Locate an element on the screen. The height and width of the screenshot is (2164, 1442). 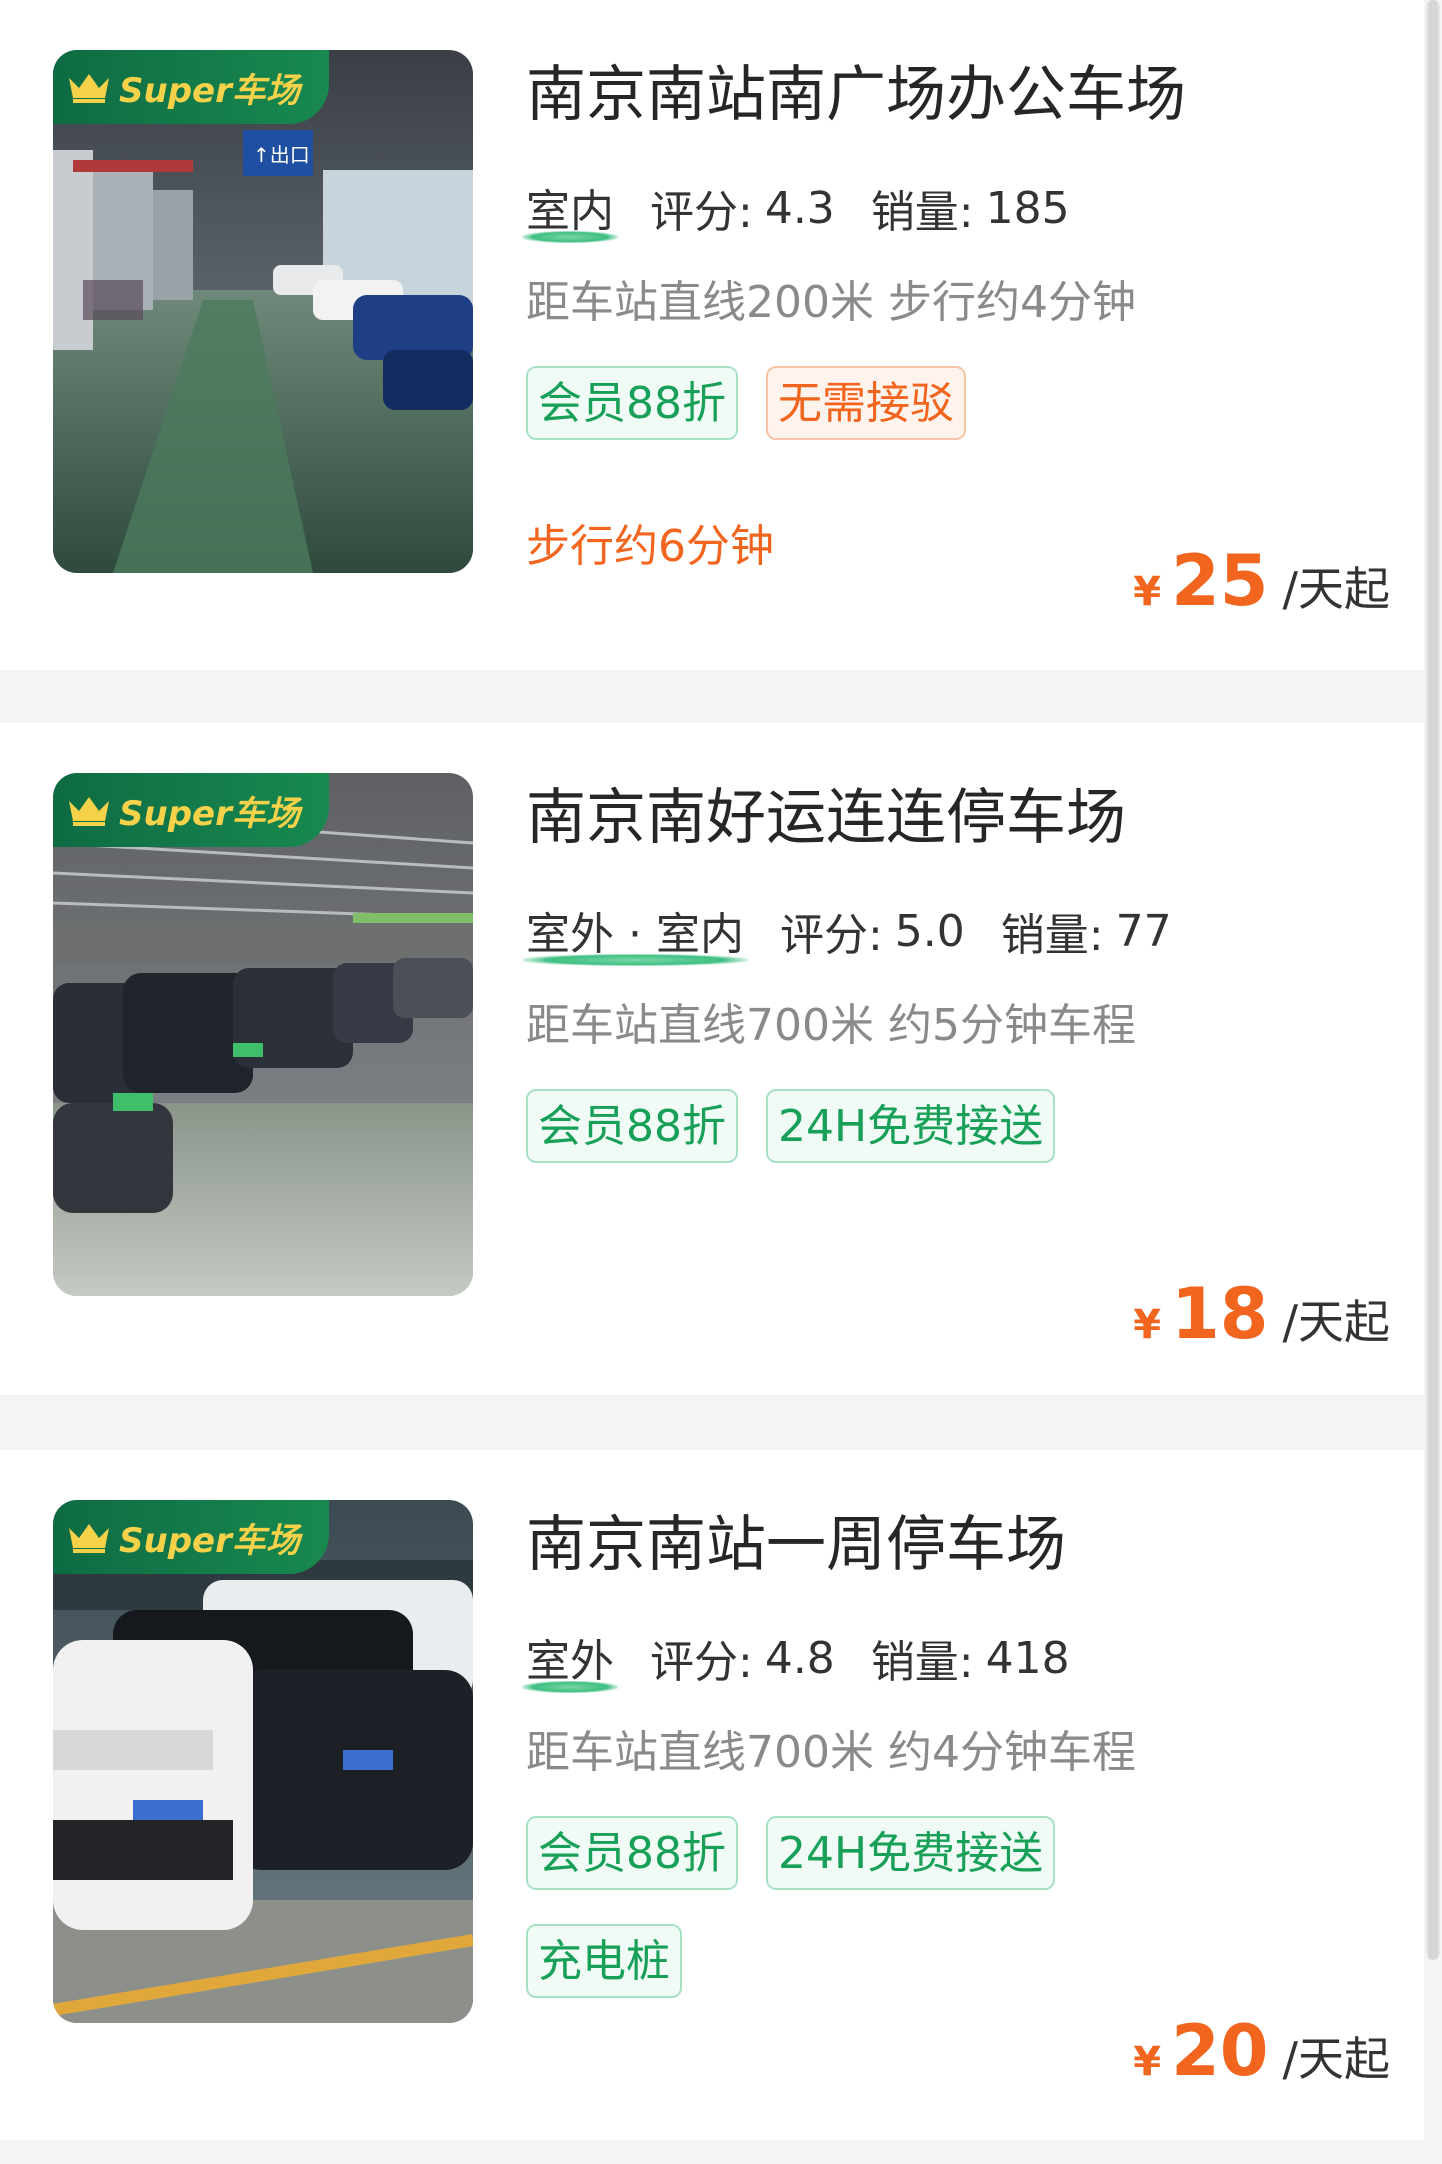
outdoor-parking-photo is located at coordinates (263, 1761).